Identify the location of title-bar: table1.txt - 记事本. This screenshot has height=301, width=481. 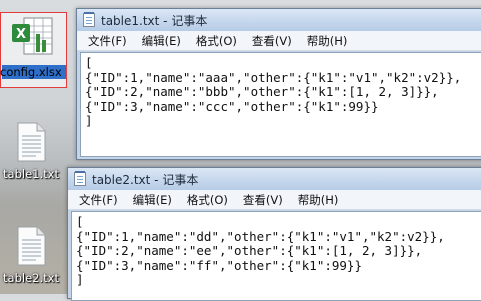
(279, 20).